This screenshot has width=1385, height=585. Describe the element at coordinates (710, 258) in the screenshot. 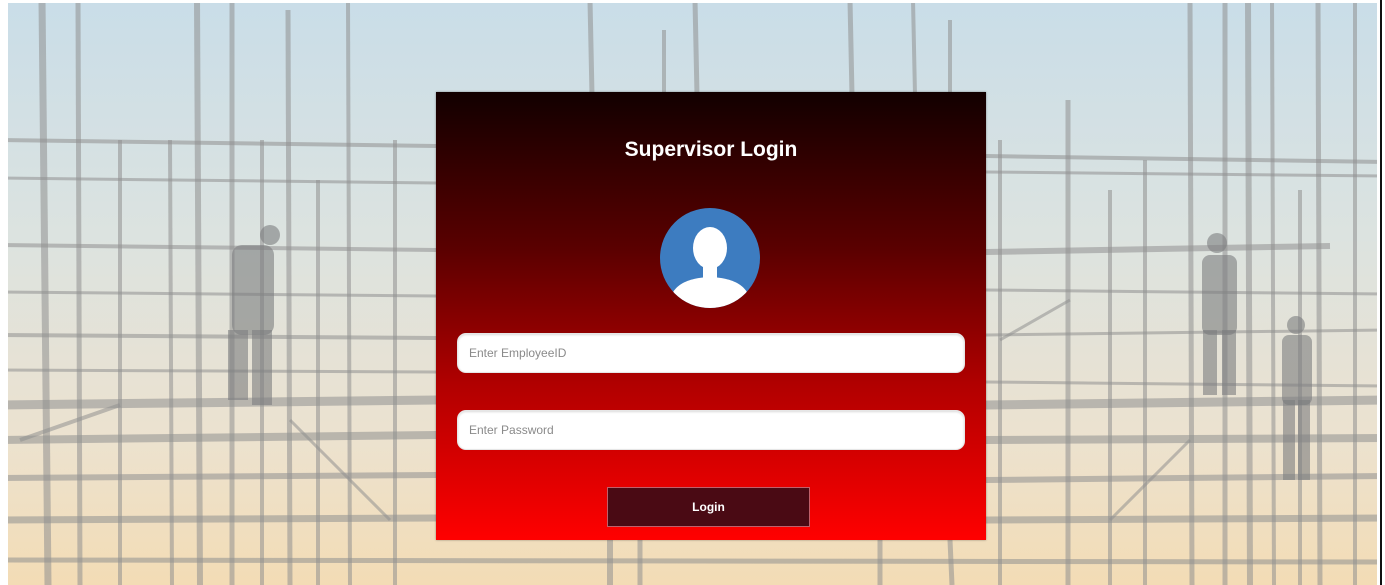

I see `user-avatar-icon` at that location.